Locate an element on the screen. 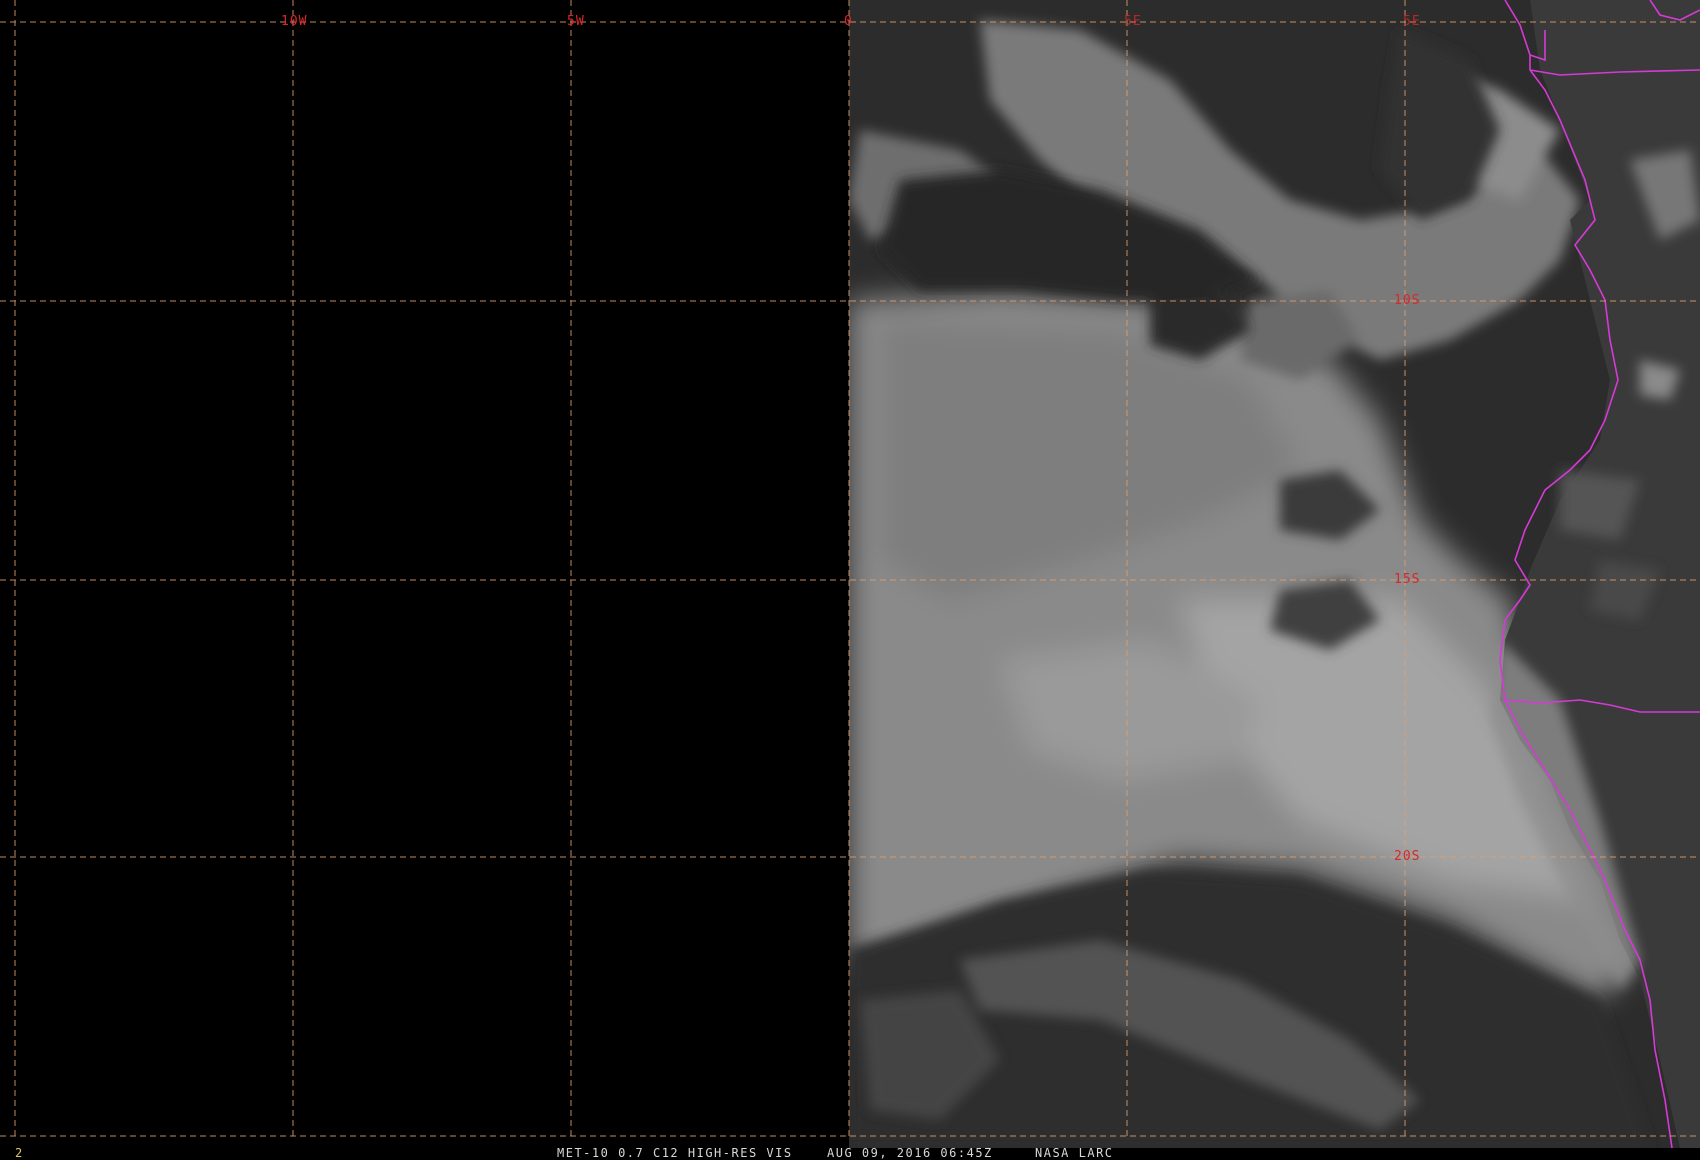  product-label: MET-10 0.7 C12 HIGH-RES VIS is located at coordinates (675, 1153).